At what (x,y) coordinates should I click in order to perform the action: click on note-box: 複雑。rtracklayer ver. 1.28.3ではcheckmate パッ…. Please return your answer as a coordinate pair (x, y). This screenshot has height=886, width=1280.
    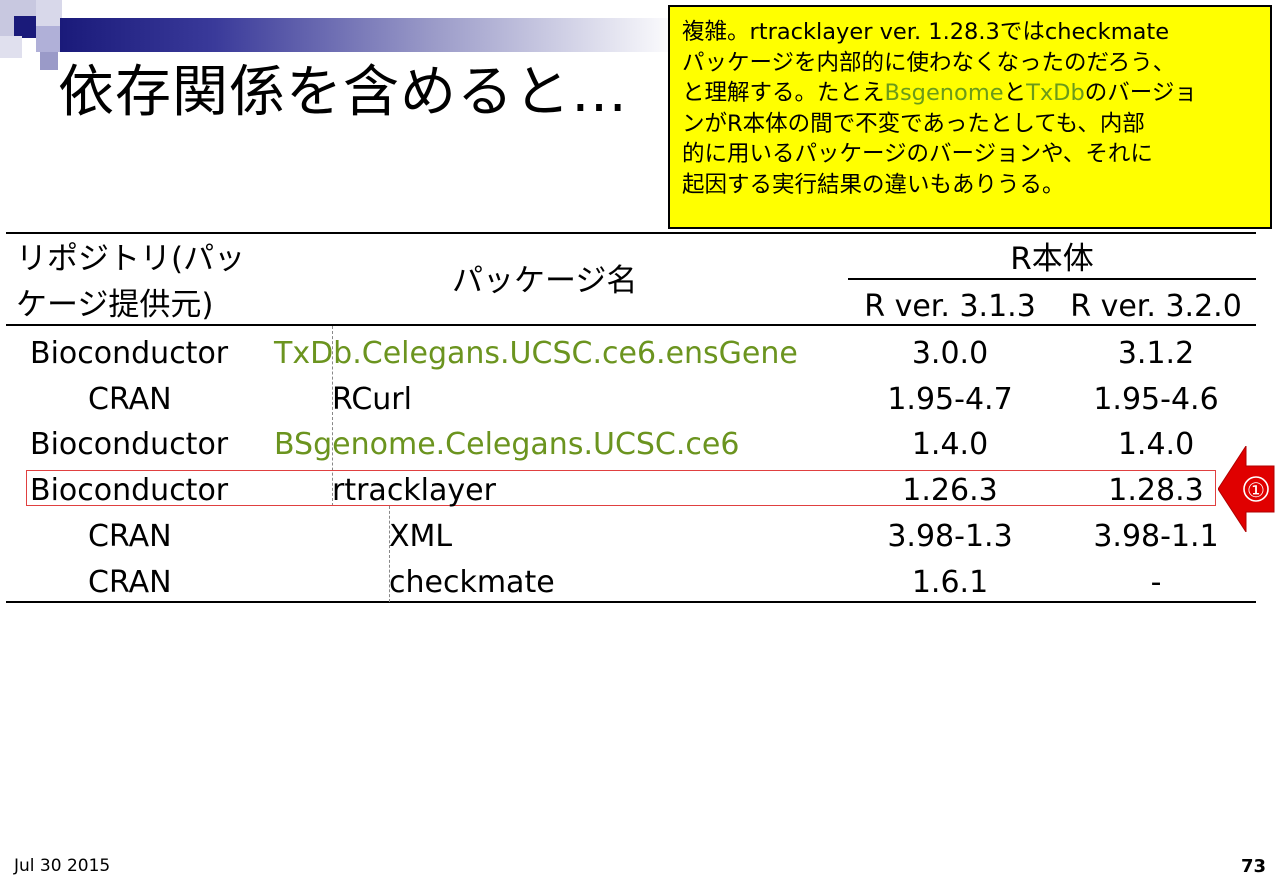
    Looking at the image, I should click on (970, 117).